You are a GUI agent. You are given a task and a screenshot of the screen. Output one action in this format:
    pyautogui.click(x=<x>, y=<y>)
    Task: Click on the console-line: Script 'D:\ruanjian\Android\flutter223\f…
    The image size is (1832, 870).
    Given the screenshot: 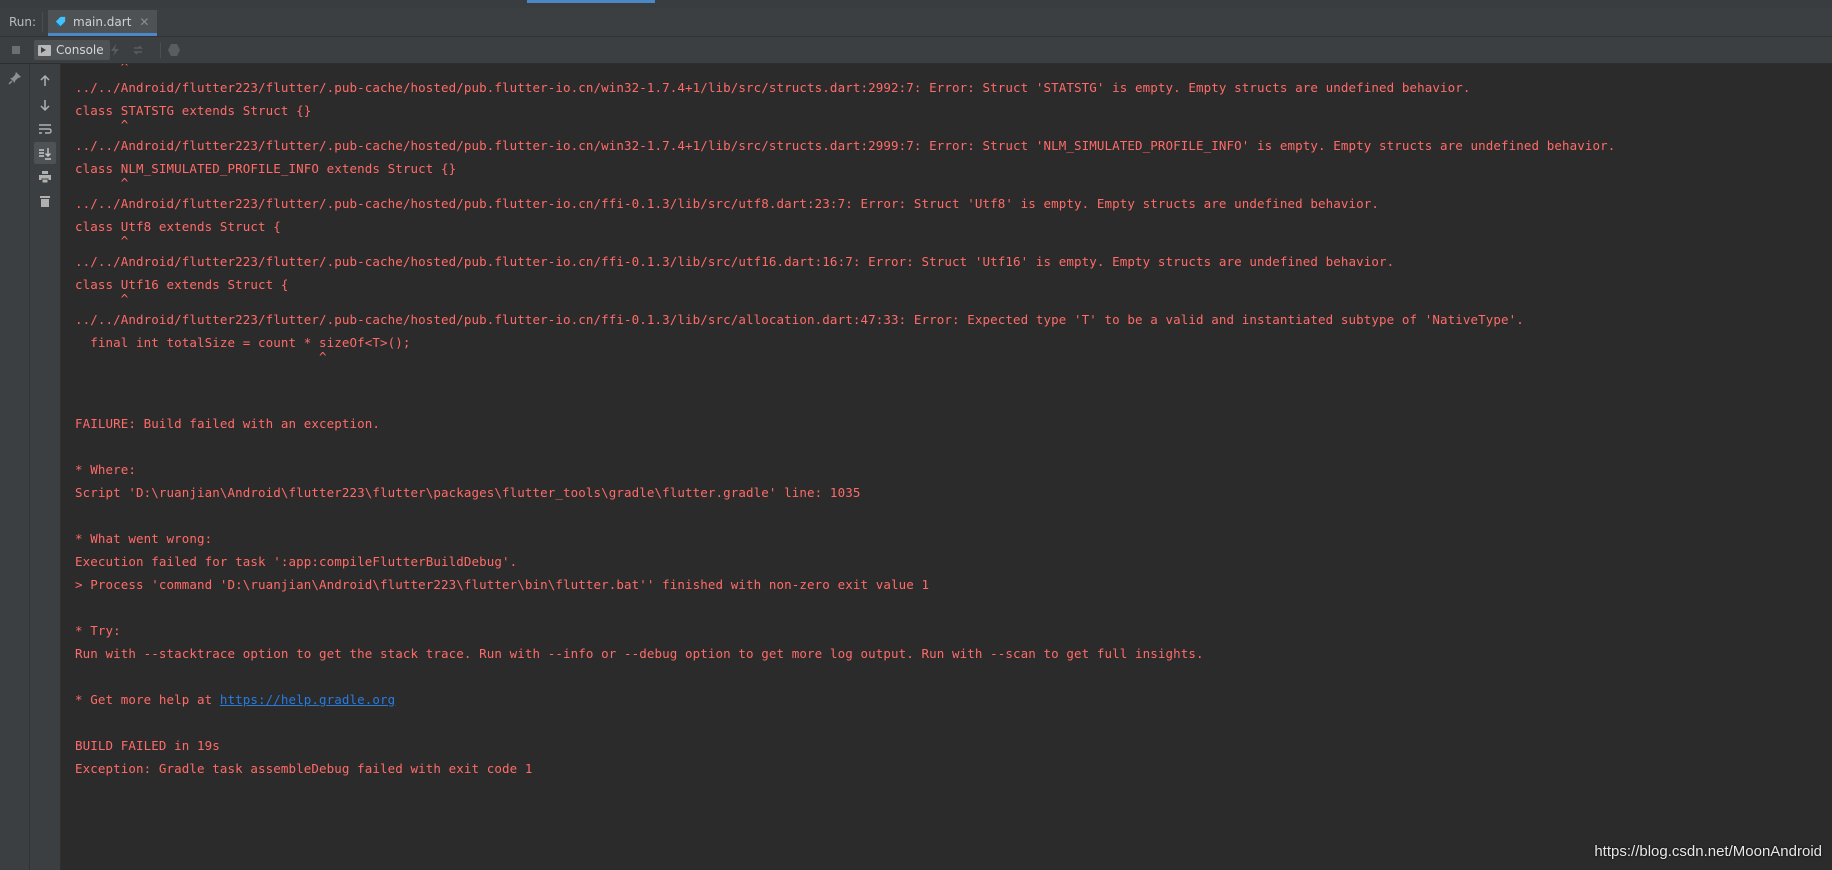 What is the action you would take?
    pyautogui.click(x=468, y=492)
    